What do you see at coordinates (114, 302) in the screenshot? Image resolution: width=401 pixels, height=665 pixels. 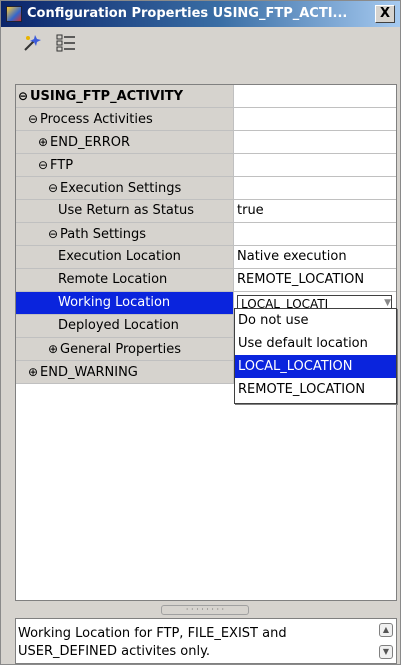 I see `tree-row-label: Working Location` at bounding box center [114, 302].